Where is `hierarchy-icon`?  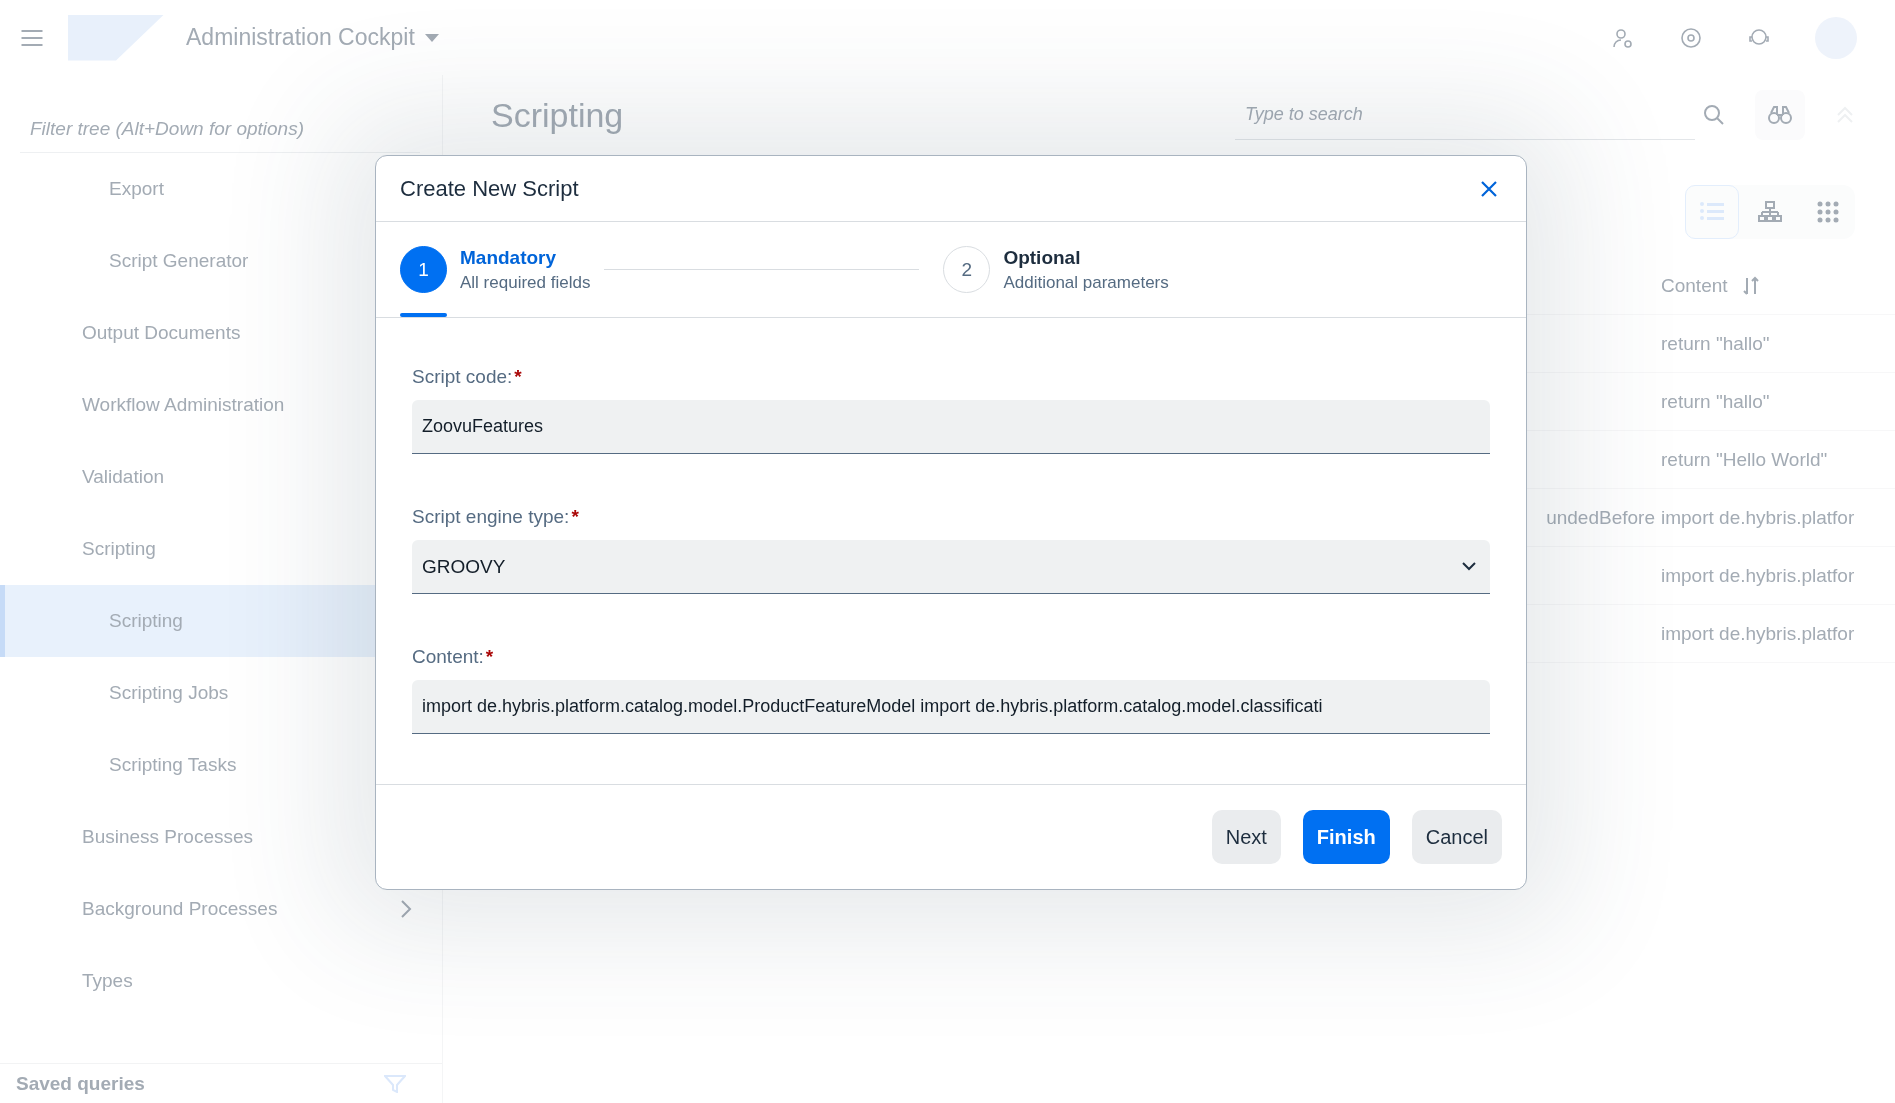 hierarchy-icon is located at coordinates (1770, 212).